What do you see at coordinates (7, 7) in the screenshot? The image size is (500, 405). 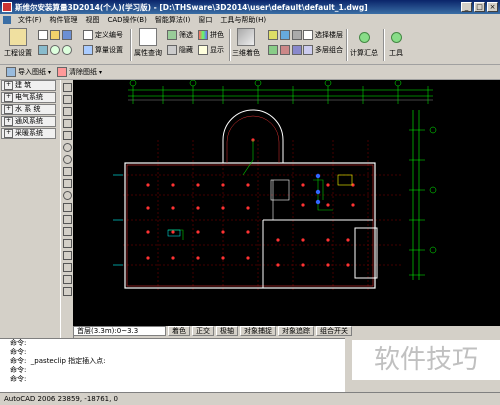 I see `app-icon` at bounding box center [7, 7].